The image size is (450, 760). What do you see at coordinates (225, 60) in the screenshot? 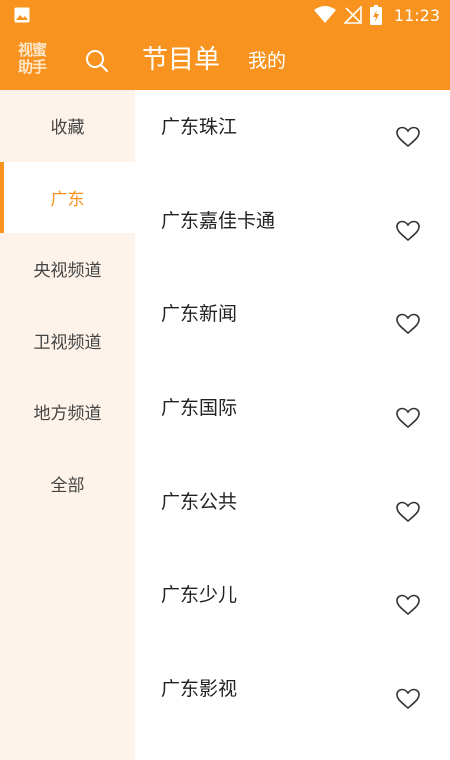
I see `app-bar: 视蜜 助手 节目单 我的` at bounding box center [225, 60].